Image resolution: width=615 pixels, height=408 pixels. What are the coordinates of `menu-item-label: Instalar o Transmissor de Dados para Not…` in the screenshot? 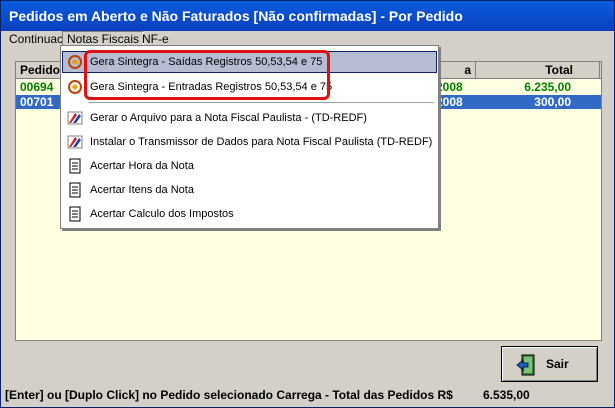 It's located at (261, 142).